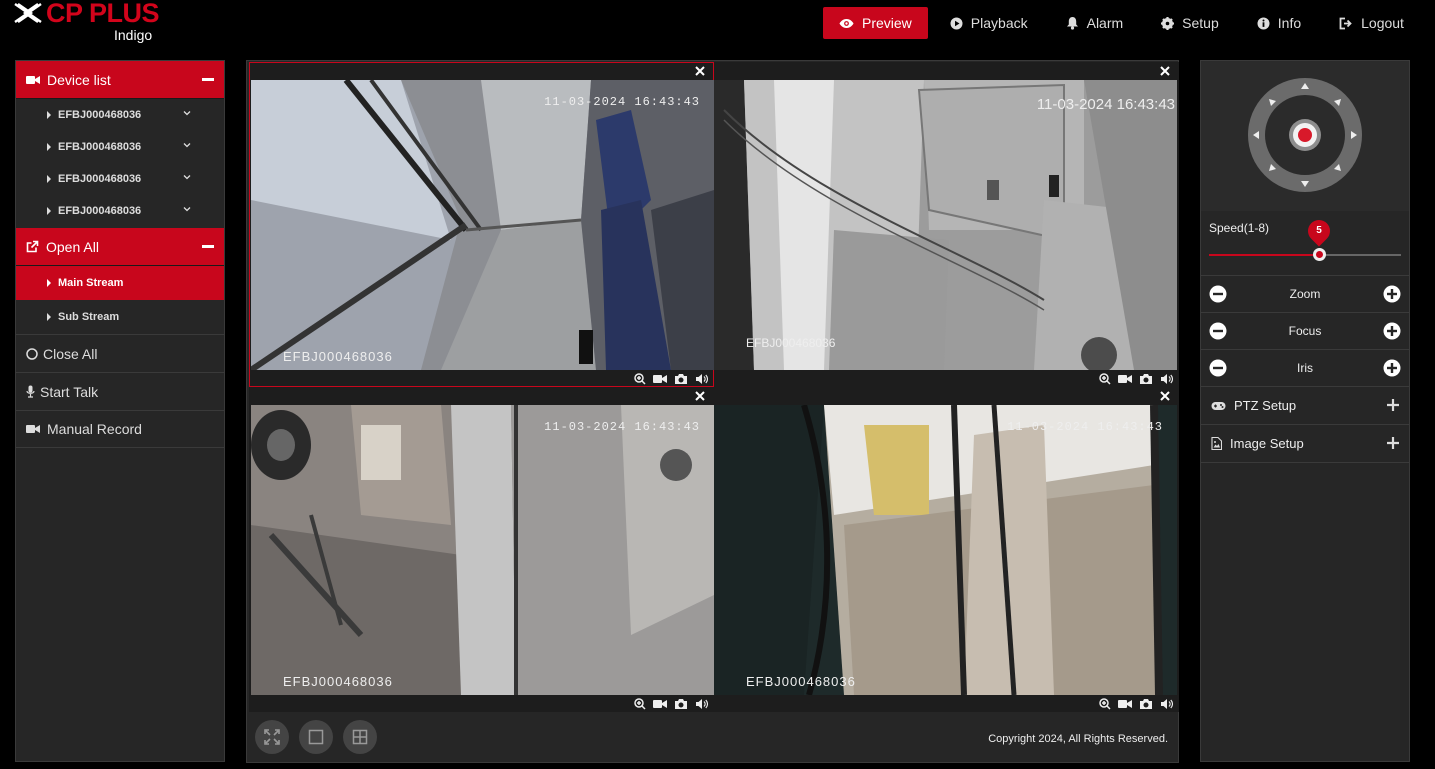 This screenshot has height=769, width=1435. I want to click on iris-control: Iris, so click(1305, 368).